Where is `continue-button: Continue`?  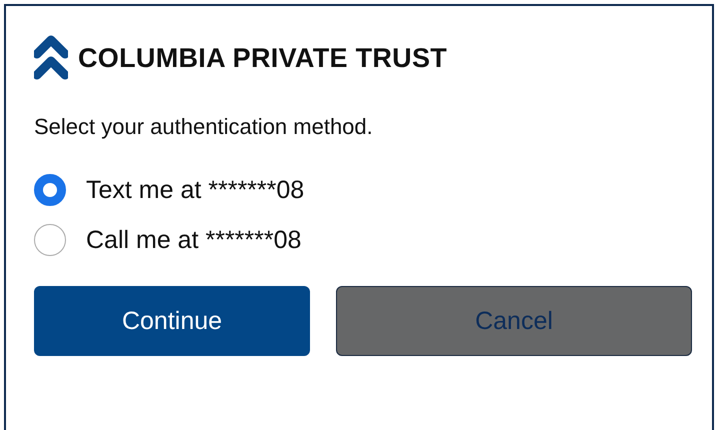
continue-button: Continue is located at coordinates (172, 321).